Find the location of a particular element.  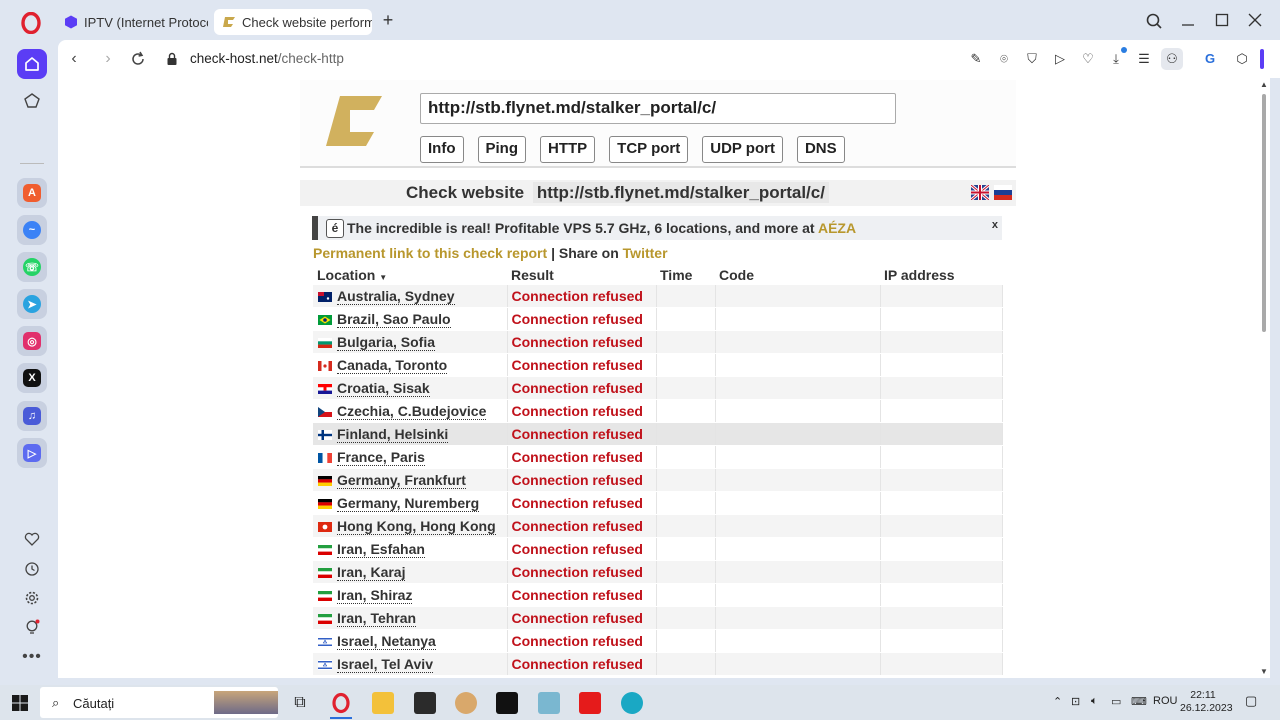

tab-check-host: Check website performa is located at coordinates (293, 22).